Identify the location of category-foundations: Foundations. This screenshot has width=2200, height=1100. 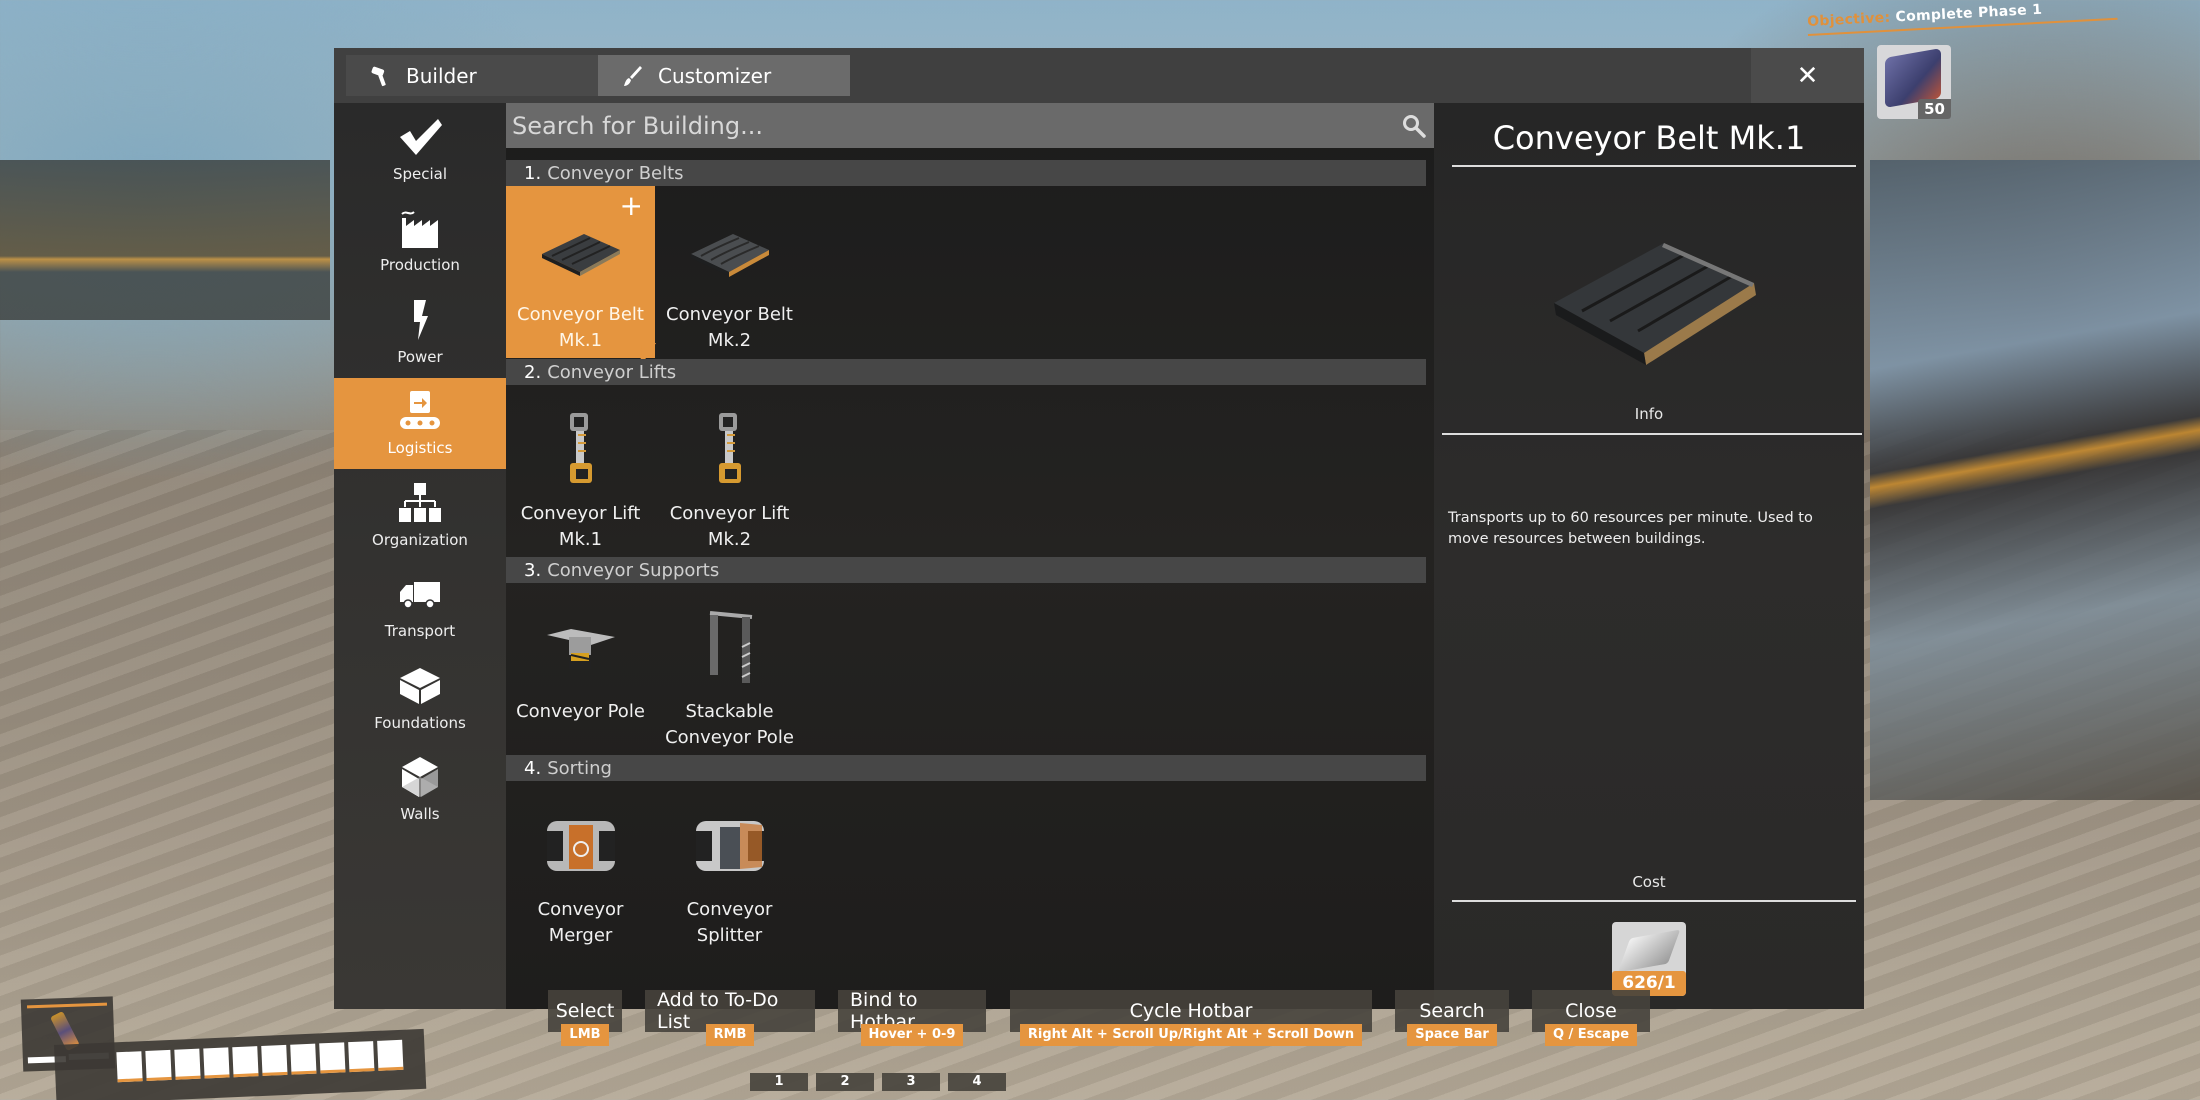
(420, 698).